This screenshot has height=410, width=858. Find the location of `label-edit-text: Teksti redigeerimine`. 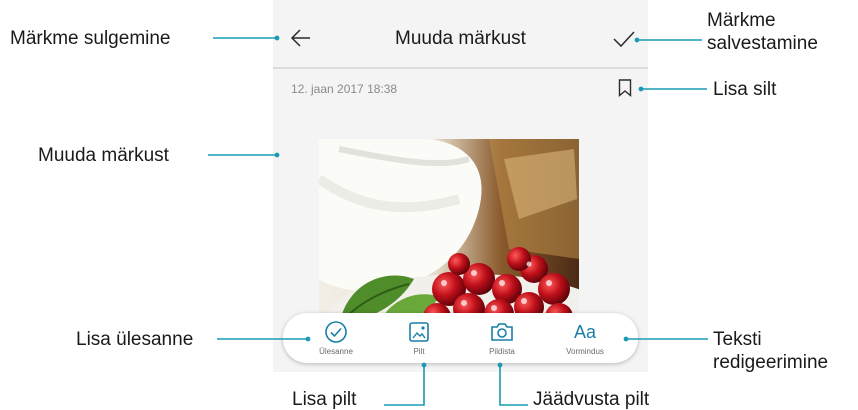

label-edit-text: Teksti redigeerimine is located at coordinates (770, 351).